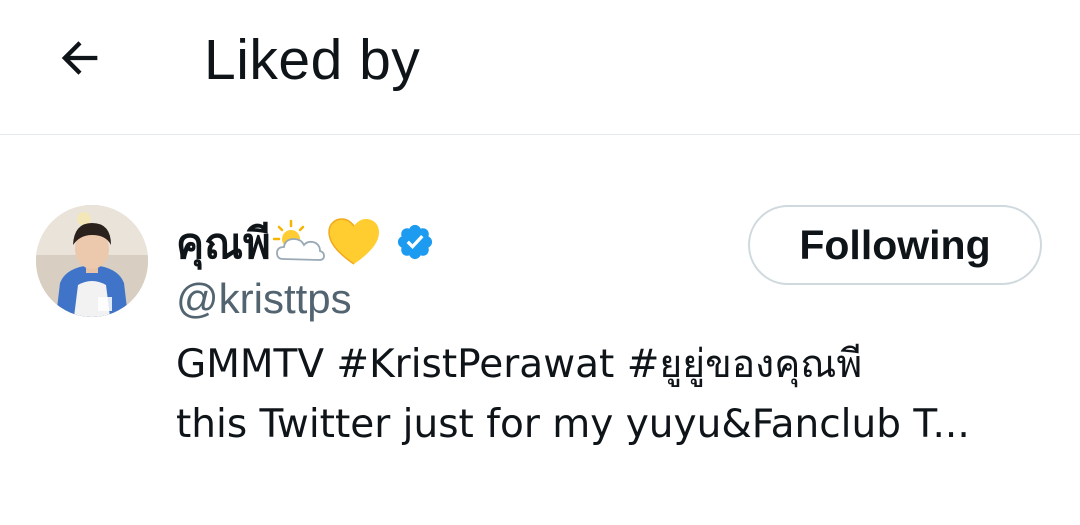 This screenshot has height=525, width=1080. What do you see at coordinates (298, 244) in the screenshot?
I see `sun-behind-cloud-icon` at bounding box center [298, 244].